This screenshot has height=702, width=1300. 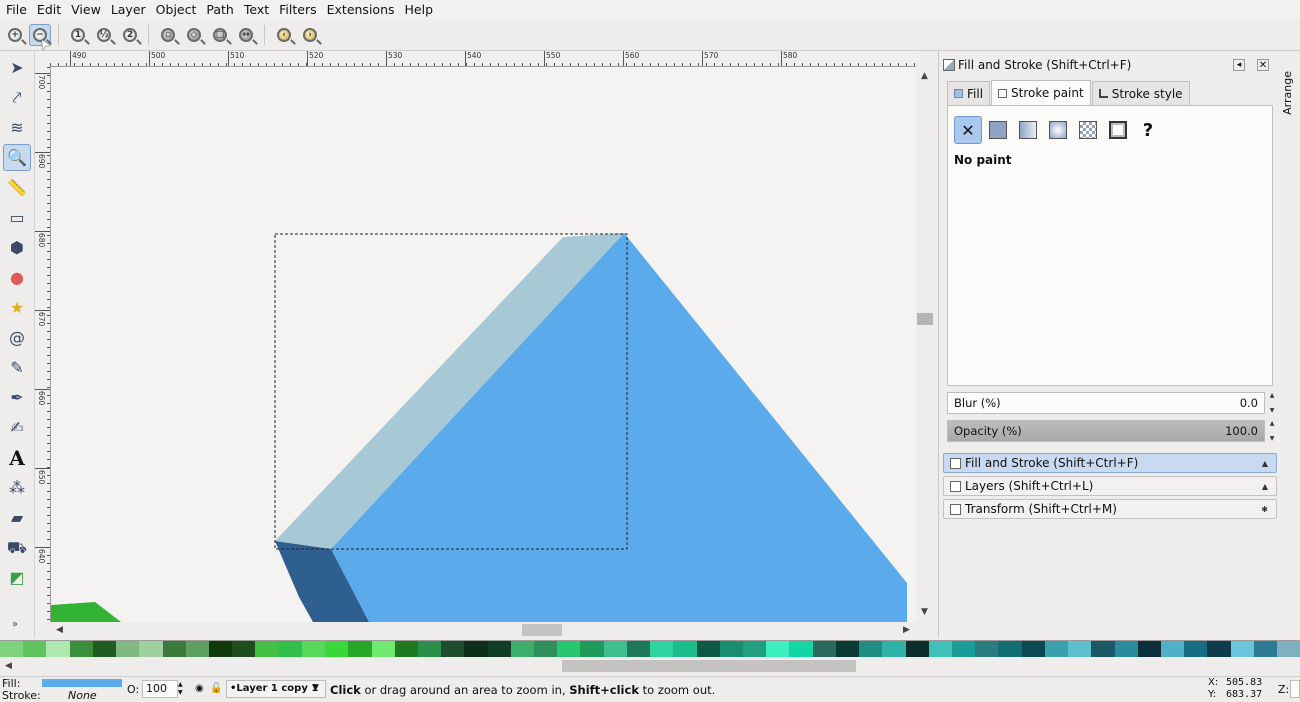 I want to click on layer-visibility-icon: ◉, so click(x=199, y=688).